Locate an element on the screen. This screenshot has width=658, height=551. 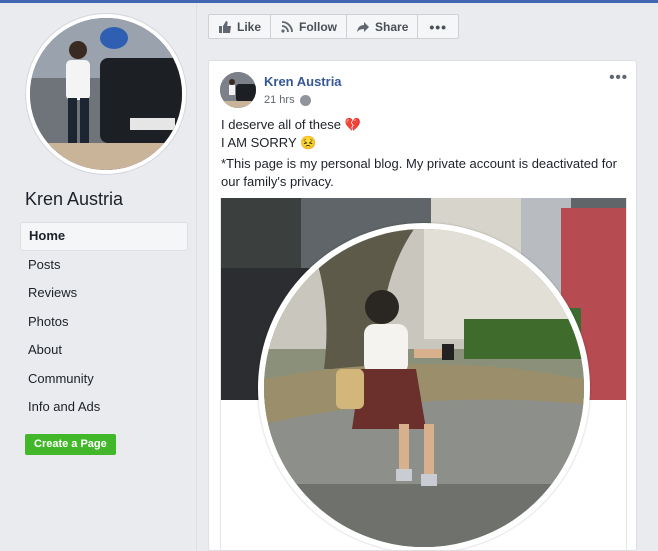
sidebar-item-community: Community is located at coordinates (104, 379).